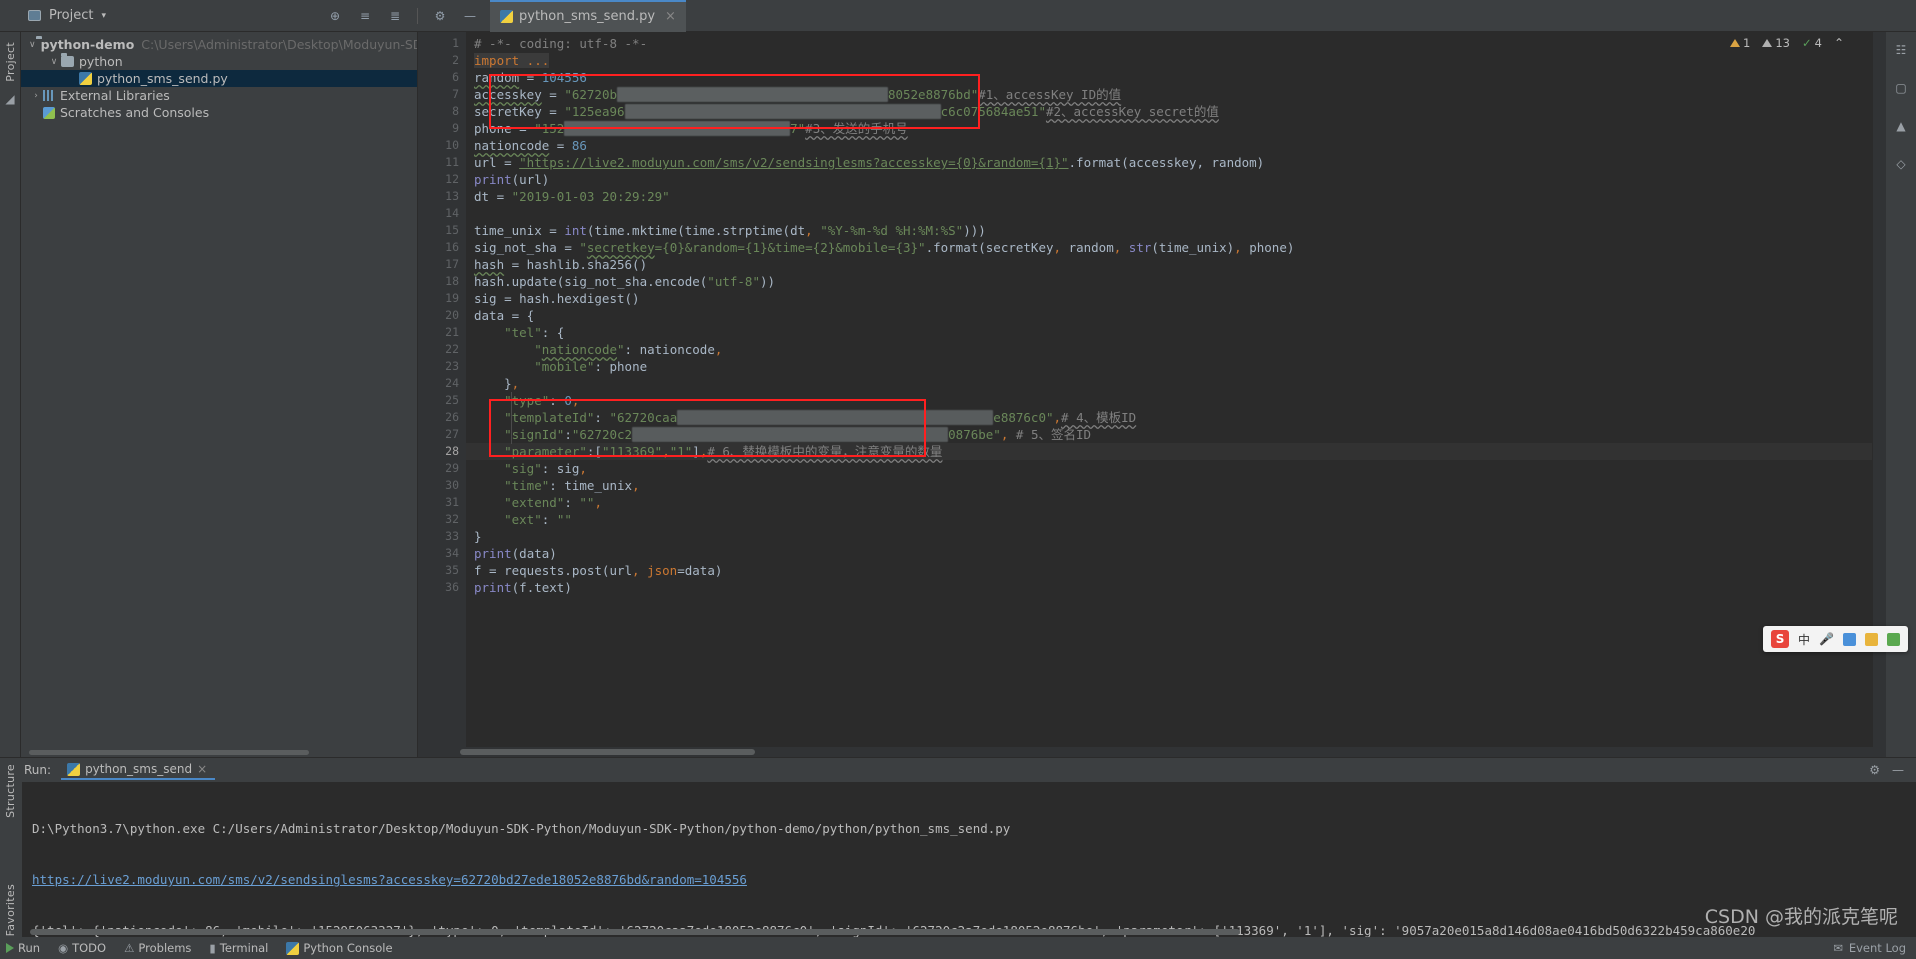 The height and width of the screenshot is (959, 1916). I want to click on chevron-up-icon: ⌃, so click(1839, 43).